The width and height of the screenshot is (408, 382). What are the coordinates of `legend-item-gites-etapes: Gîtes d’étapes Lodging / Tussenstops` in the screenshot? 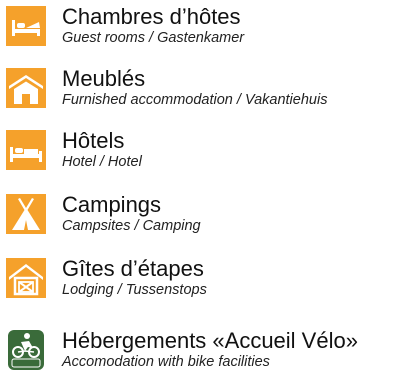 It's located at (204, 283).